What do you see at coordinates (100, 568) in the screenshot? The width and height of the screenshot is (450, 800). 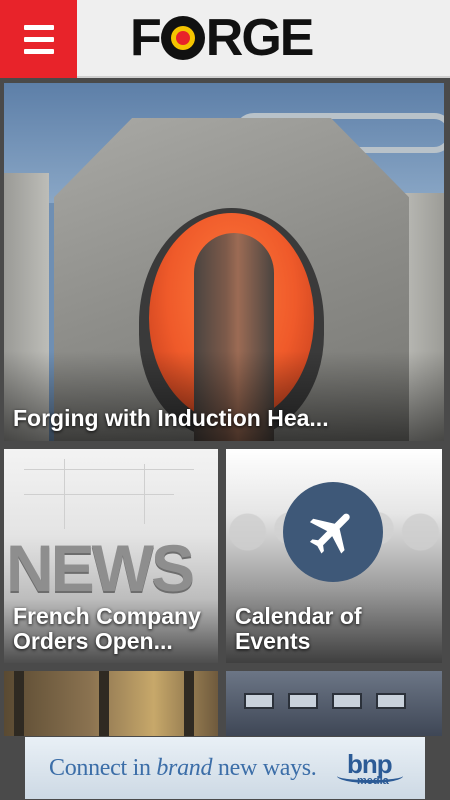 I see `news-graphic-text: NEWS` at bounding box center [100, 568].